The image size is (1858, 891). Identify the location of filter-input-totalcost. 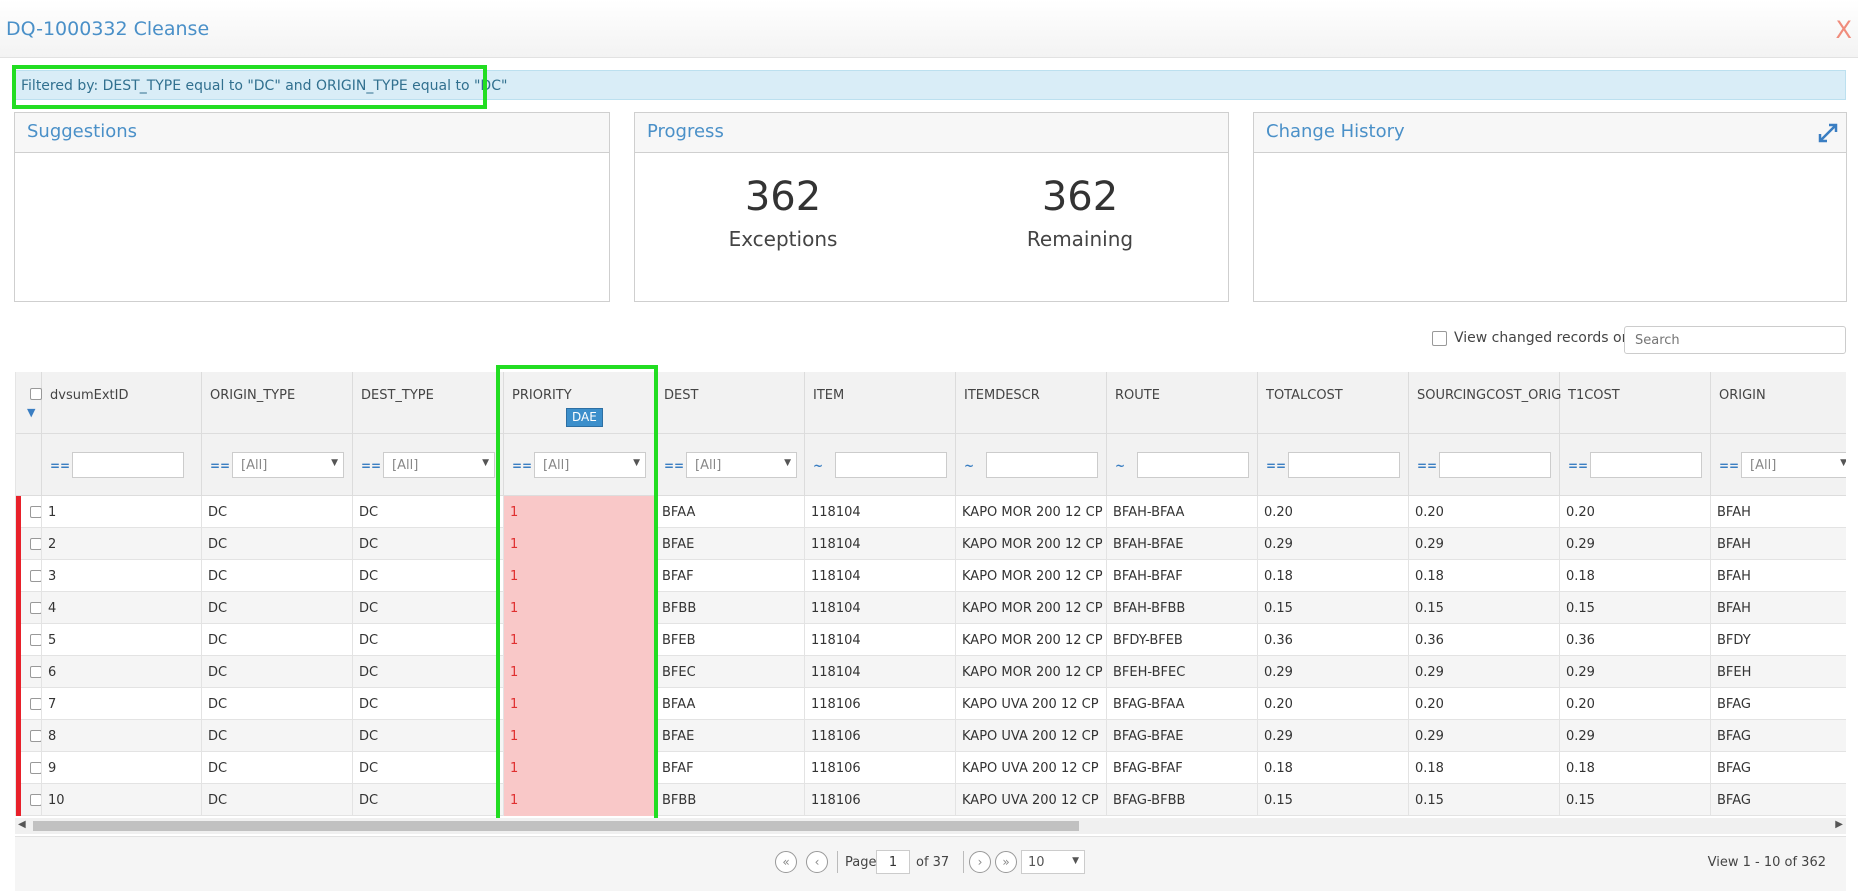
(1344, 465).